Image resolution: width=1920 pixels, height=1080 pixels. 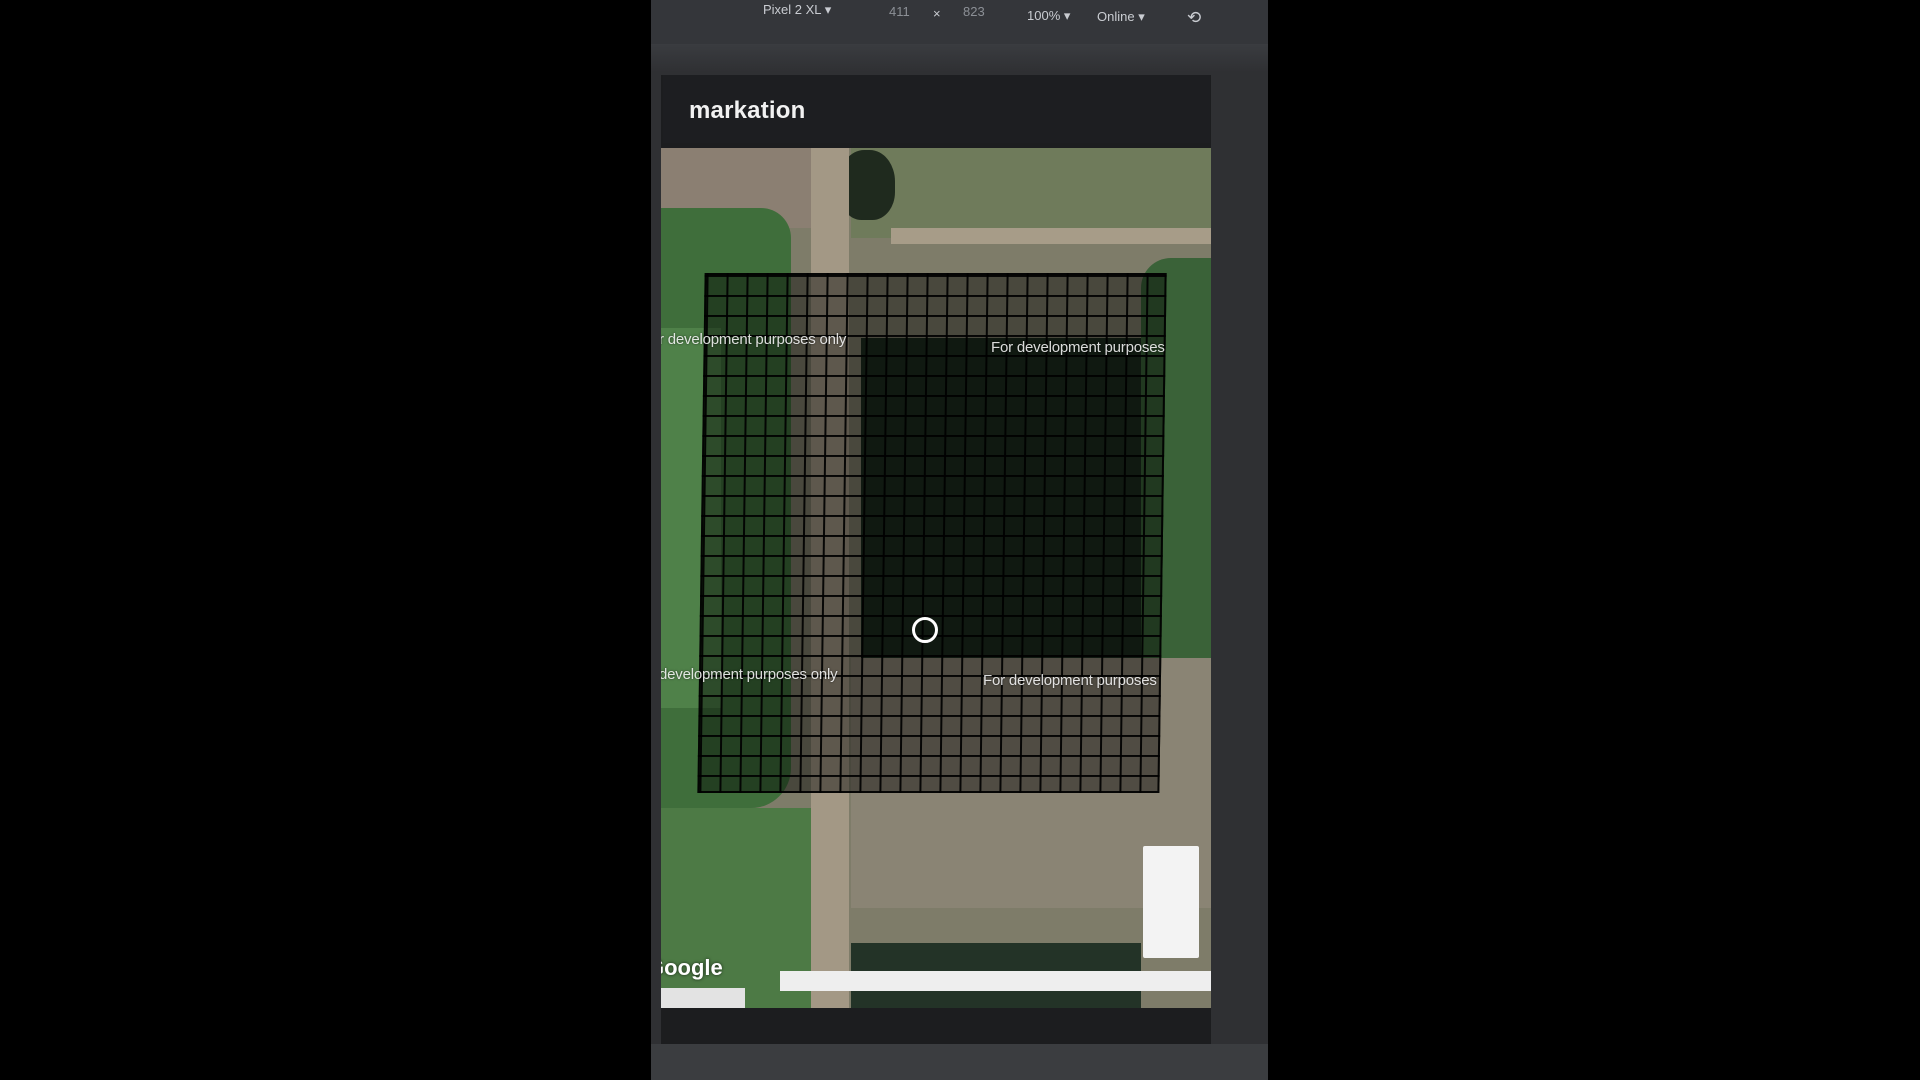 What do you see at coordinates (754, 339) in the screenshot?
I see `watermark-text: r development purposes only` at bounding box center [754, 339].